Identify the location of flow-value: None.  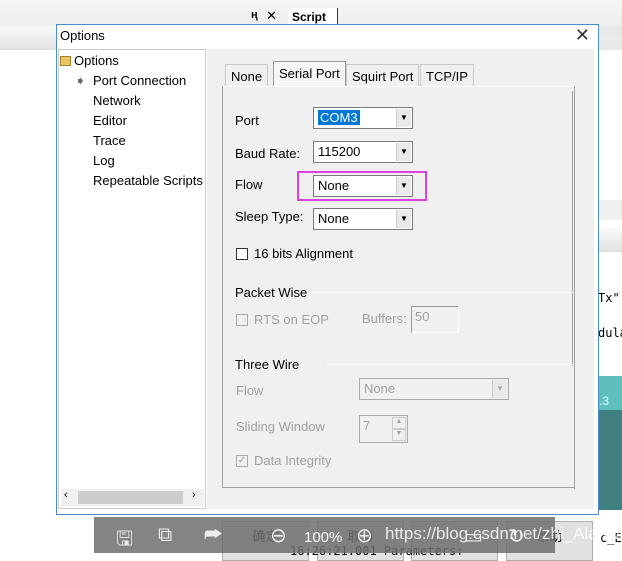
(334, 185).